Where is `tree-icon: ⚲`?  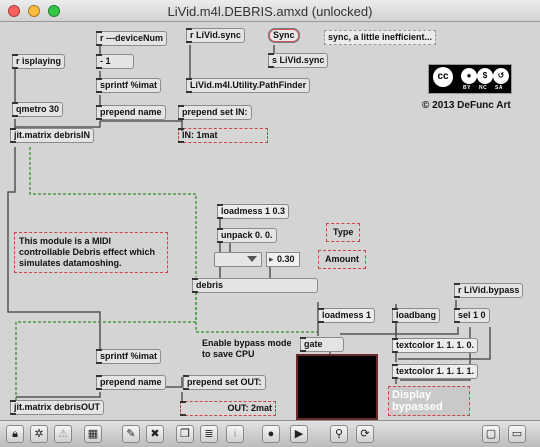
tree-icon: ⚲ is located at coordinates (339, 434).